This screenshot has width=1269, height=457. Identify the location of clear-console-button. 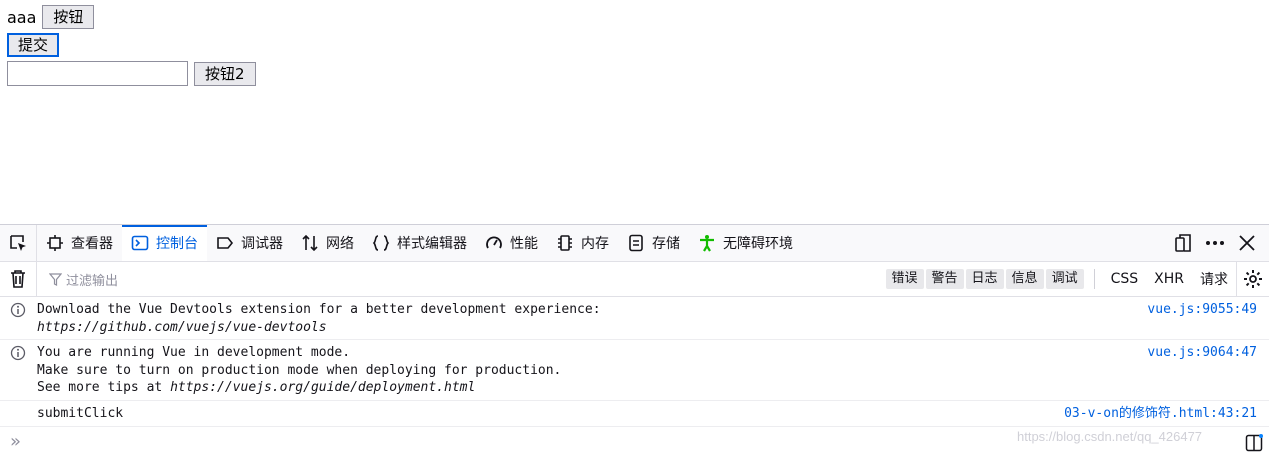
(18, 279).